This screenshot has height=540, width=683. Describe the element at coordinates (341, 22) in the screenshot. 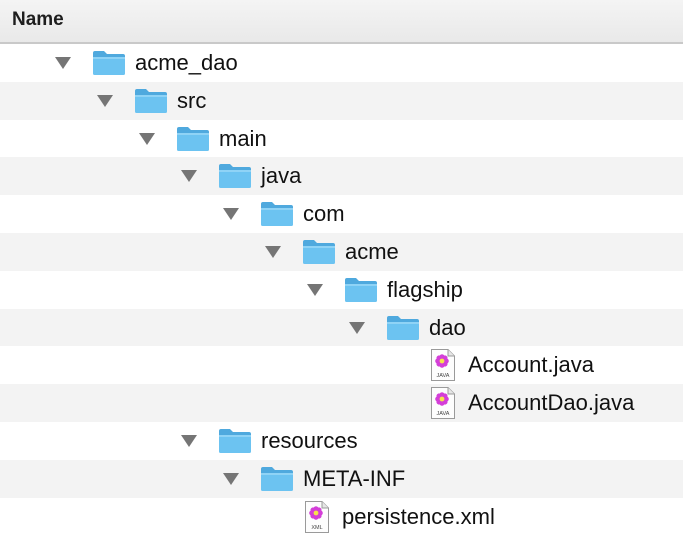

I see `column-header: Name` at that location.